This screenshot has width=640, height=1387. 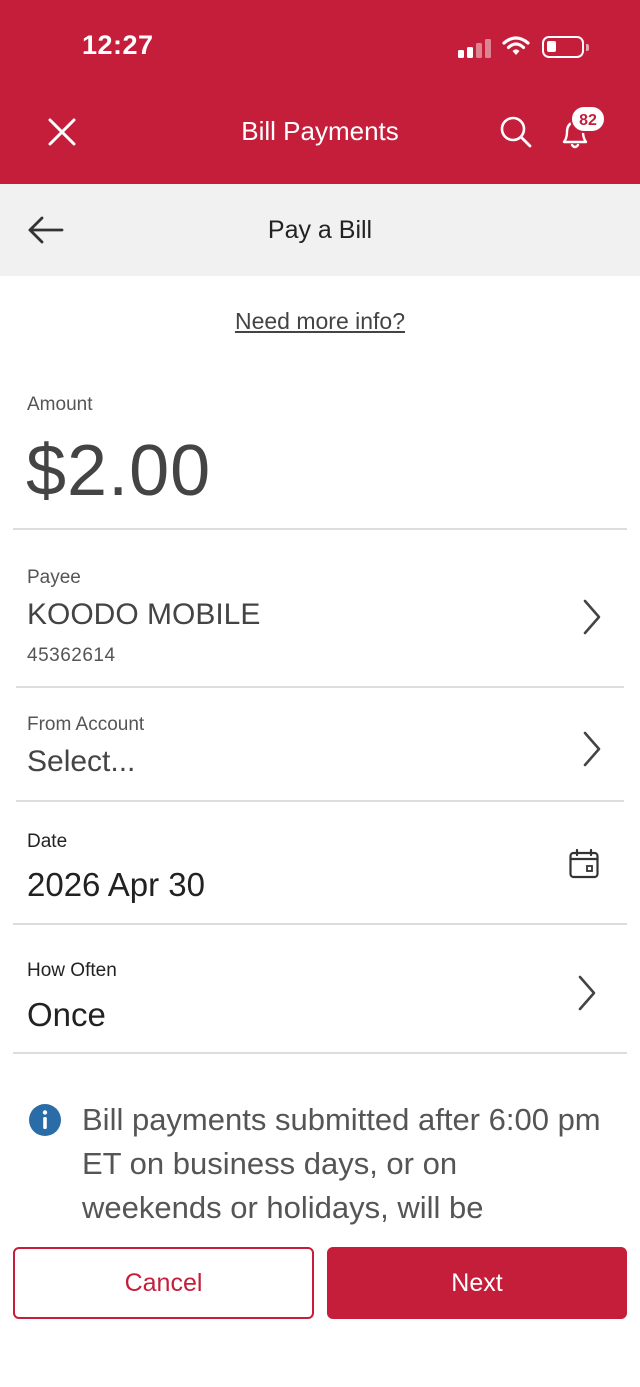 I want to click on wifi-icon, so click(x=516, y=45).